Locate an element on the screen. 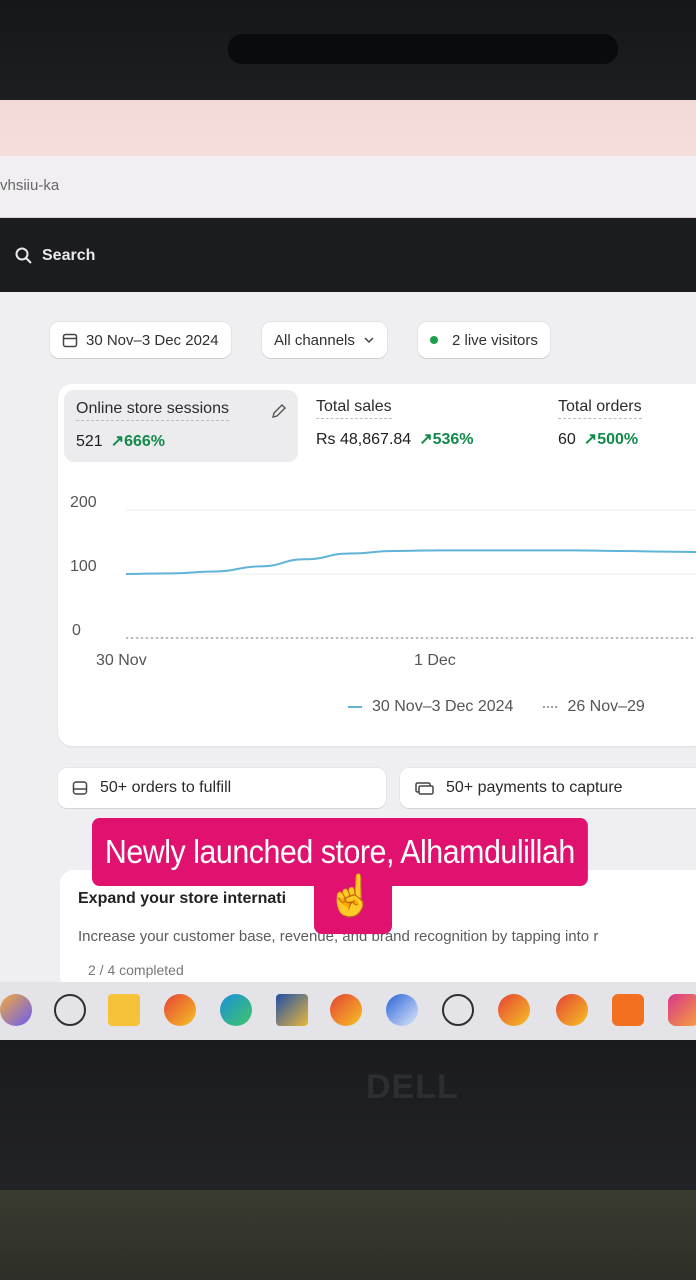  browser-tab-strip is located at coordinates (348, 128).